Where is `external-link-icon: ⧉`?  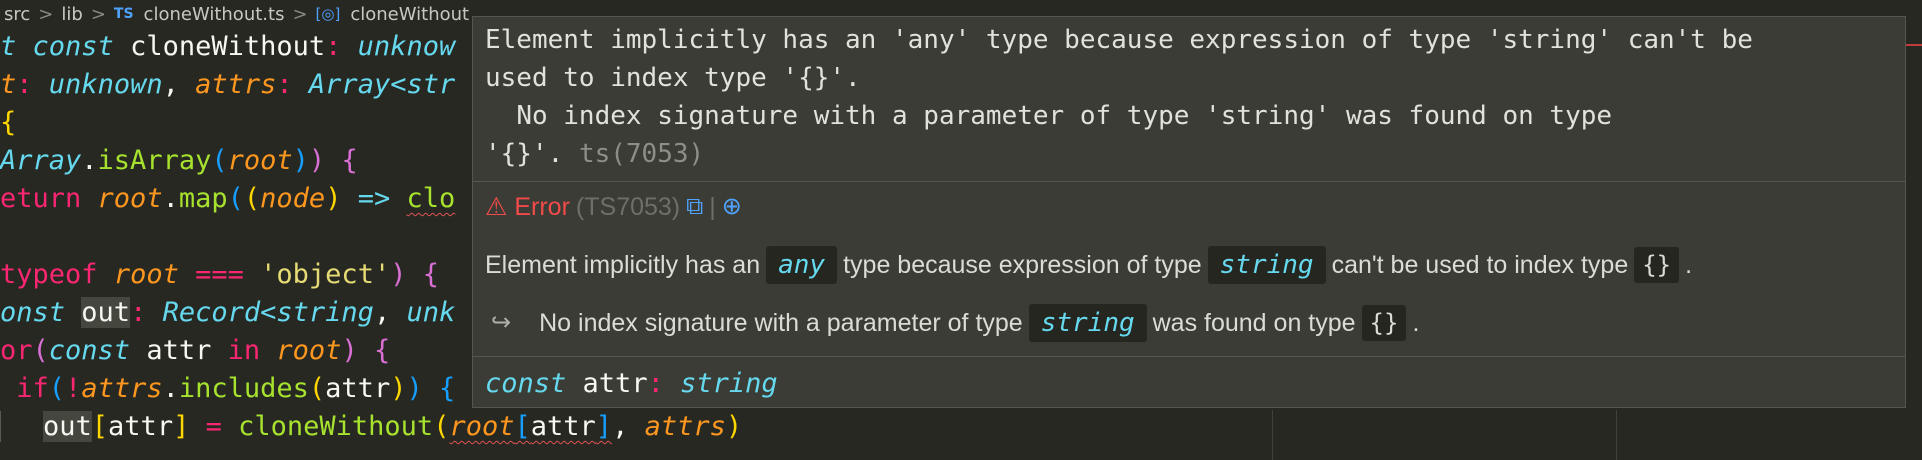 external-link-icon: ⧉ is located at coordinates (694, 207).